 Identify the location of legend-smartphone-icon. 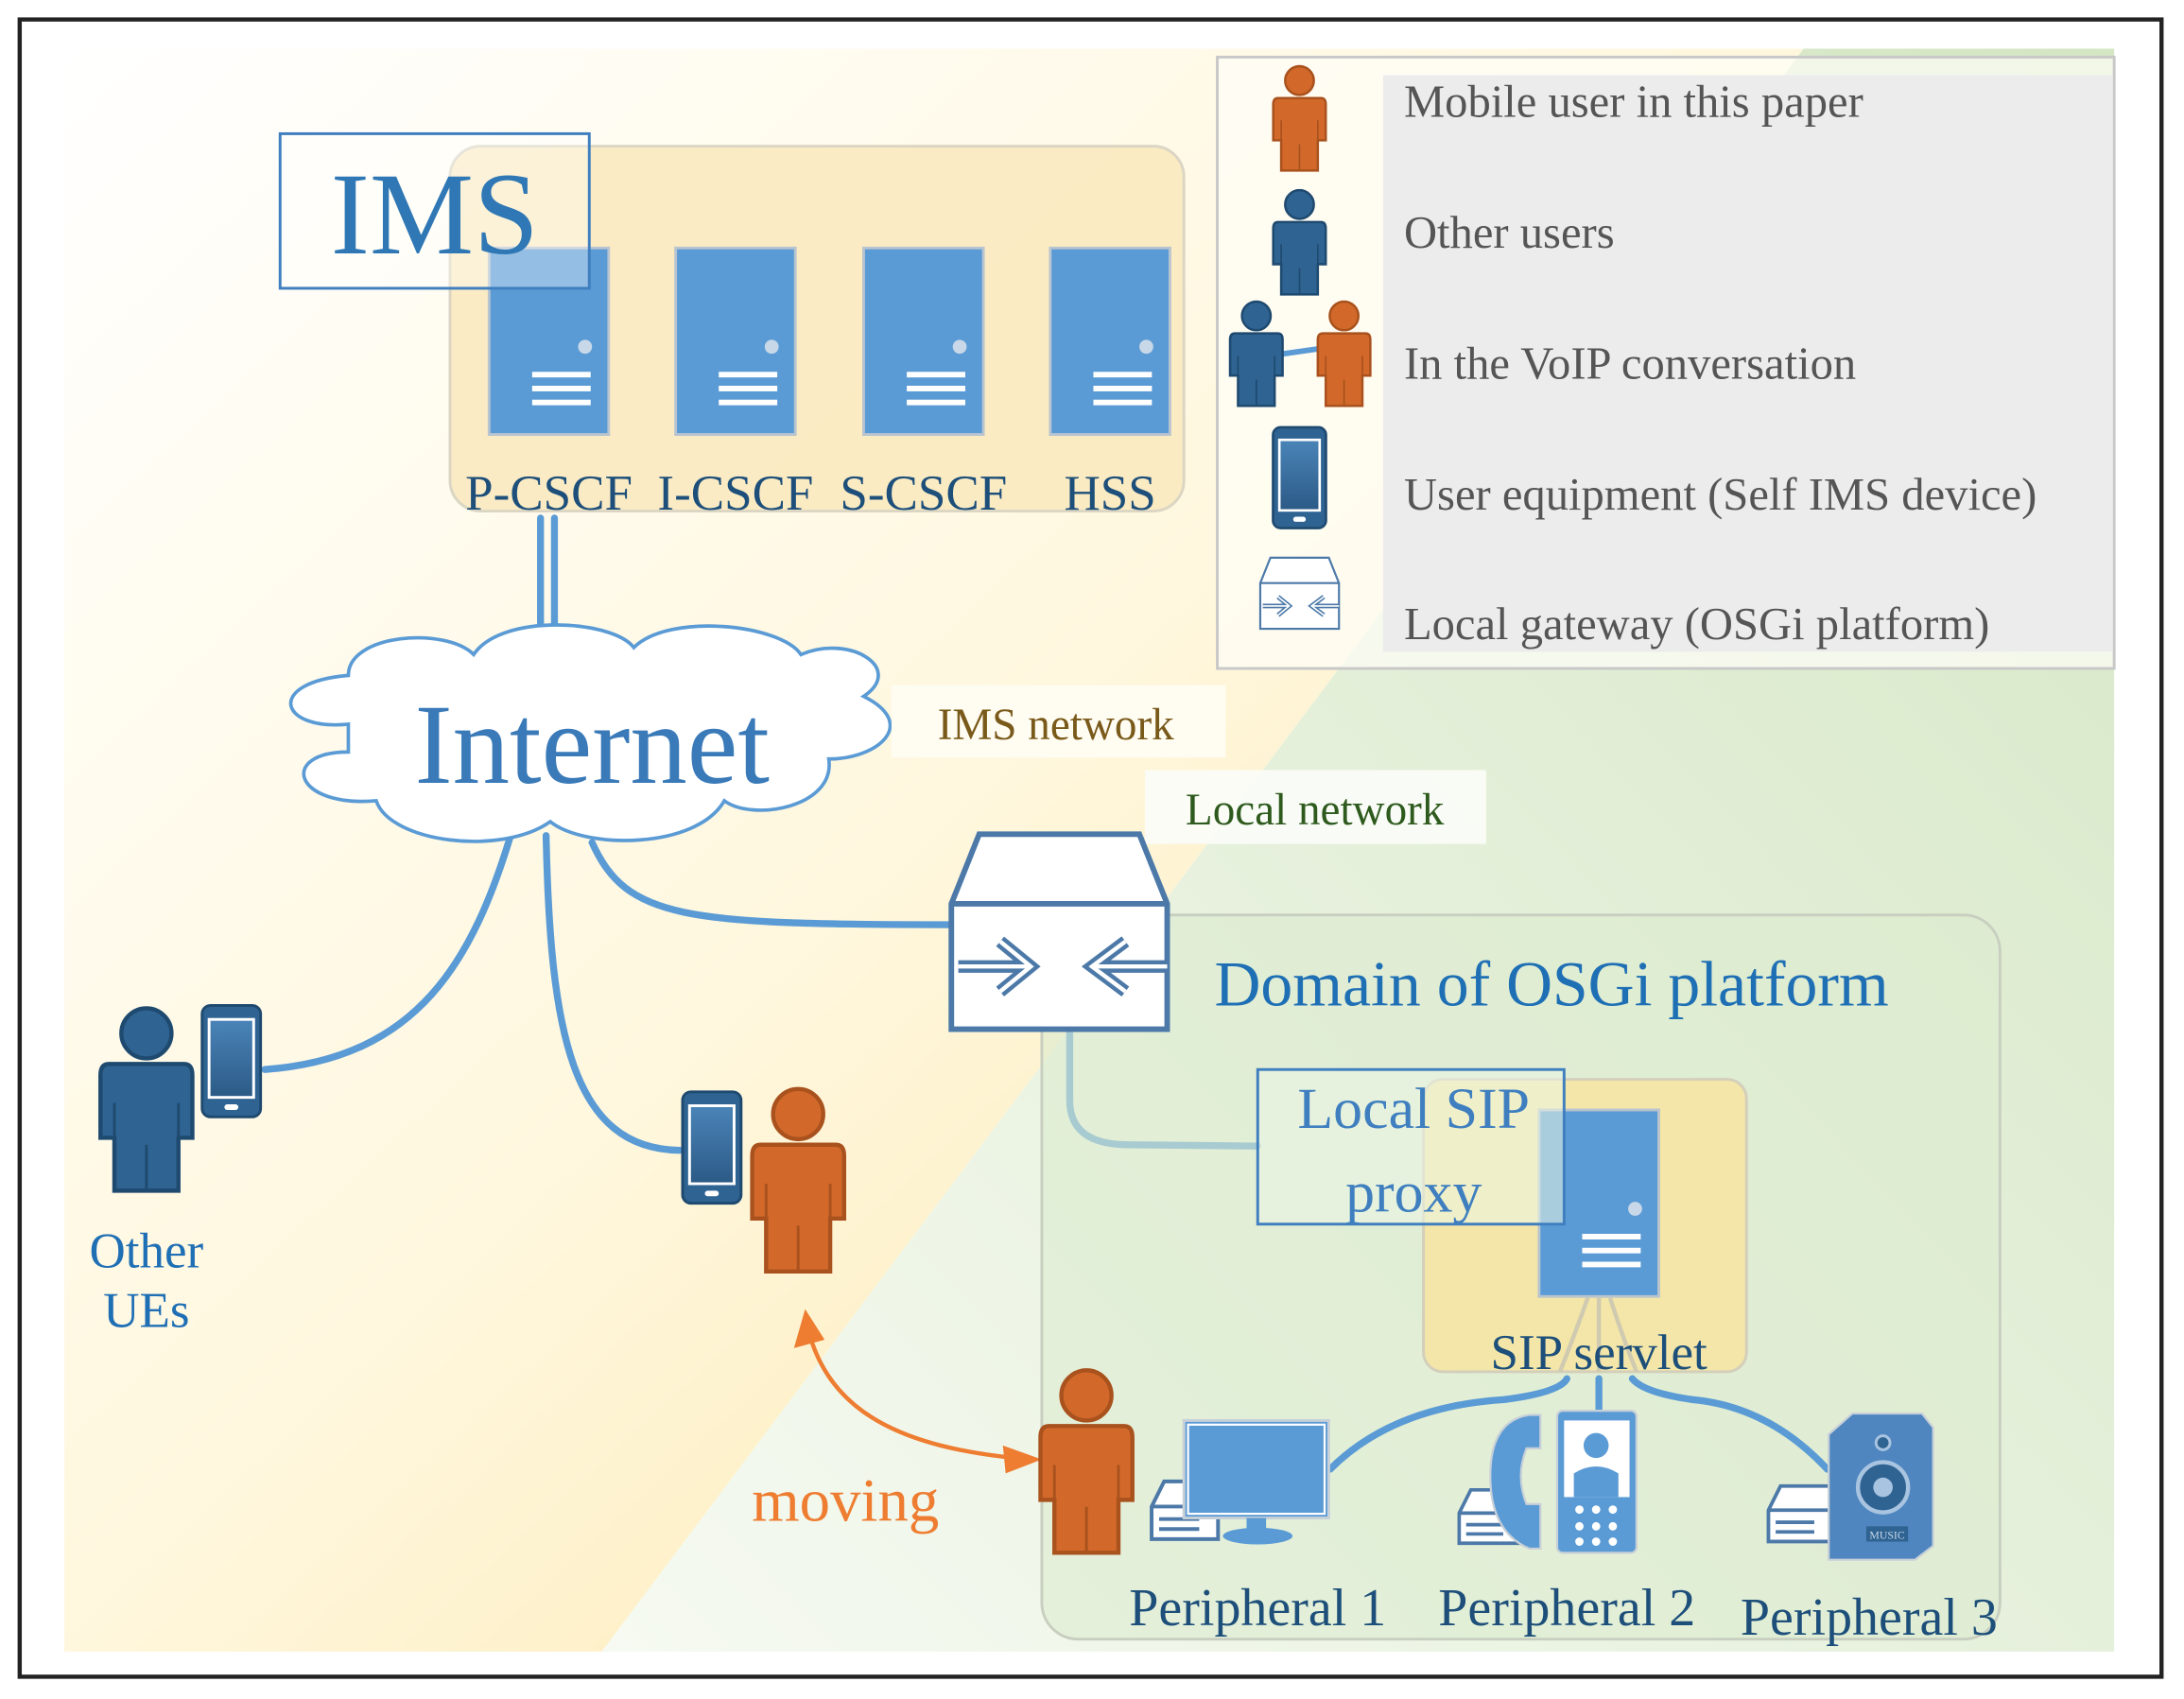
(1299, 477).